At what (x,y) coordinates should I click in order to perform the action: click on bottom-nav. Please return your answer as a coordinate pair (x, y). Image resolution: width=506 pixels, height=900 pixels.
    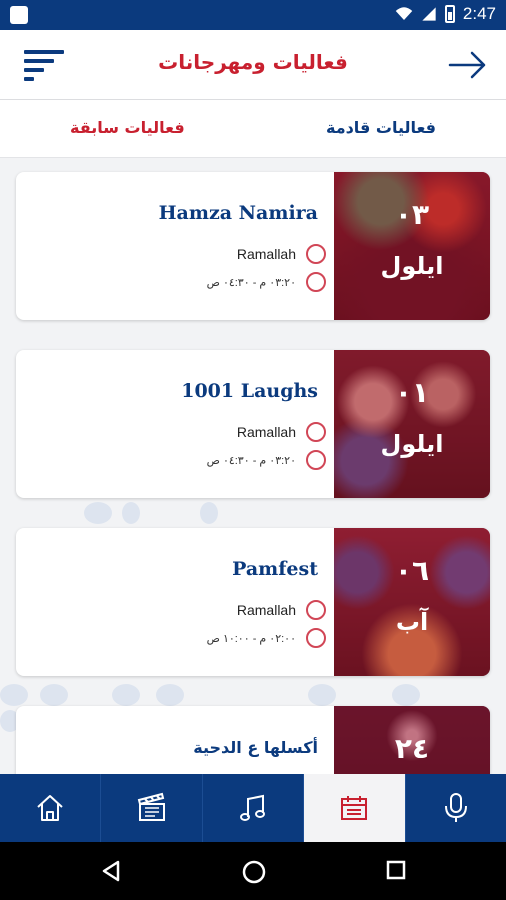
    Looking at the image, I should click on (253, 808).